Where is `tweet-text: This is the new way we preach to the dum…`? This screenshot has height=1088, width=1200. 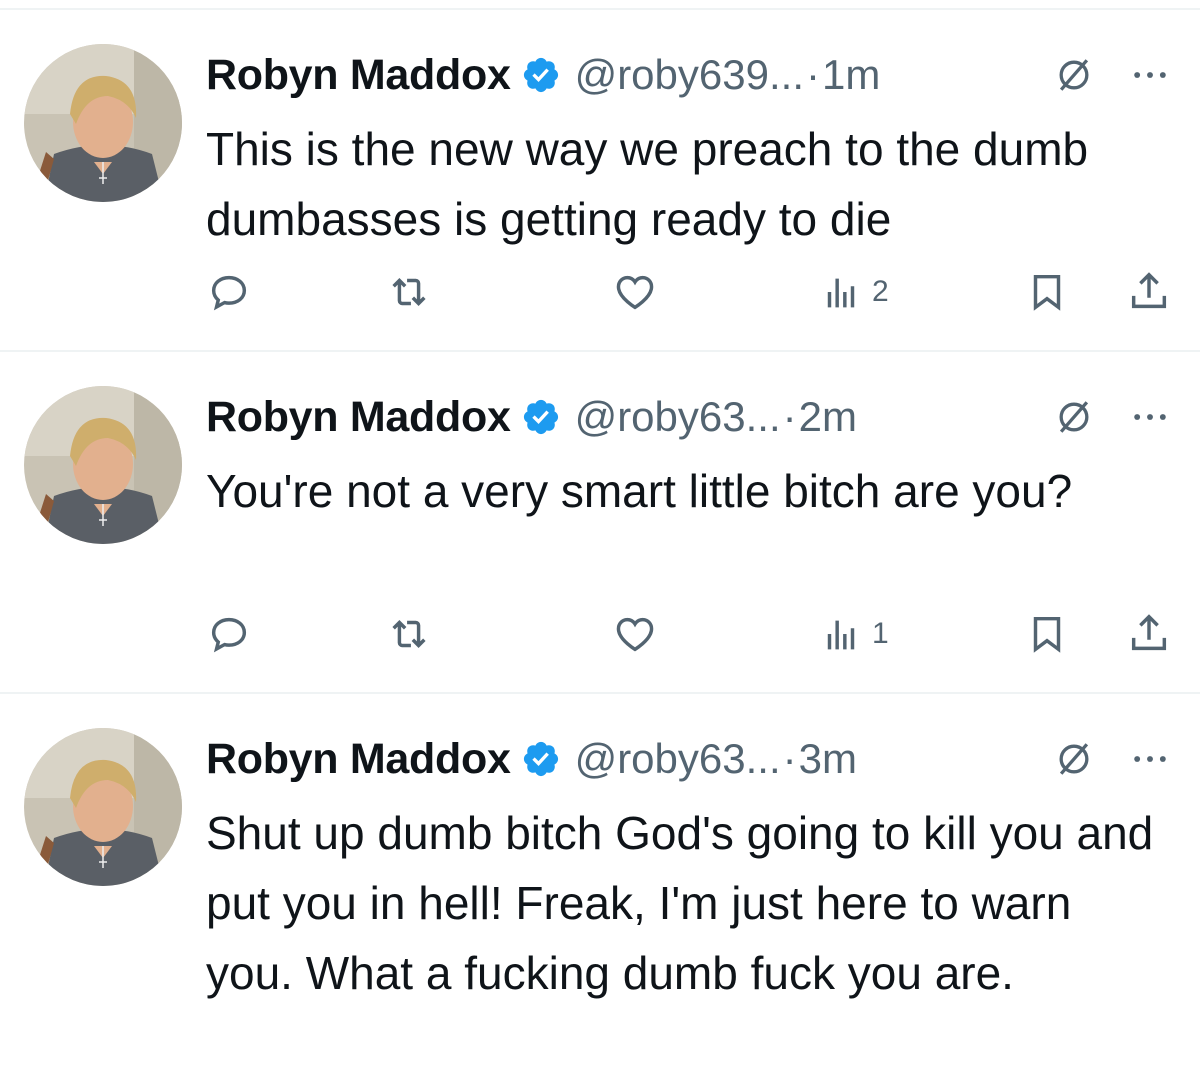 tweet-text: This is the new way we preach to the dum… is located at coordinates (653, 184).